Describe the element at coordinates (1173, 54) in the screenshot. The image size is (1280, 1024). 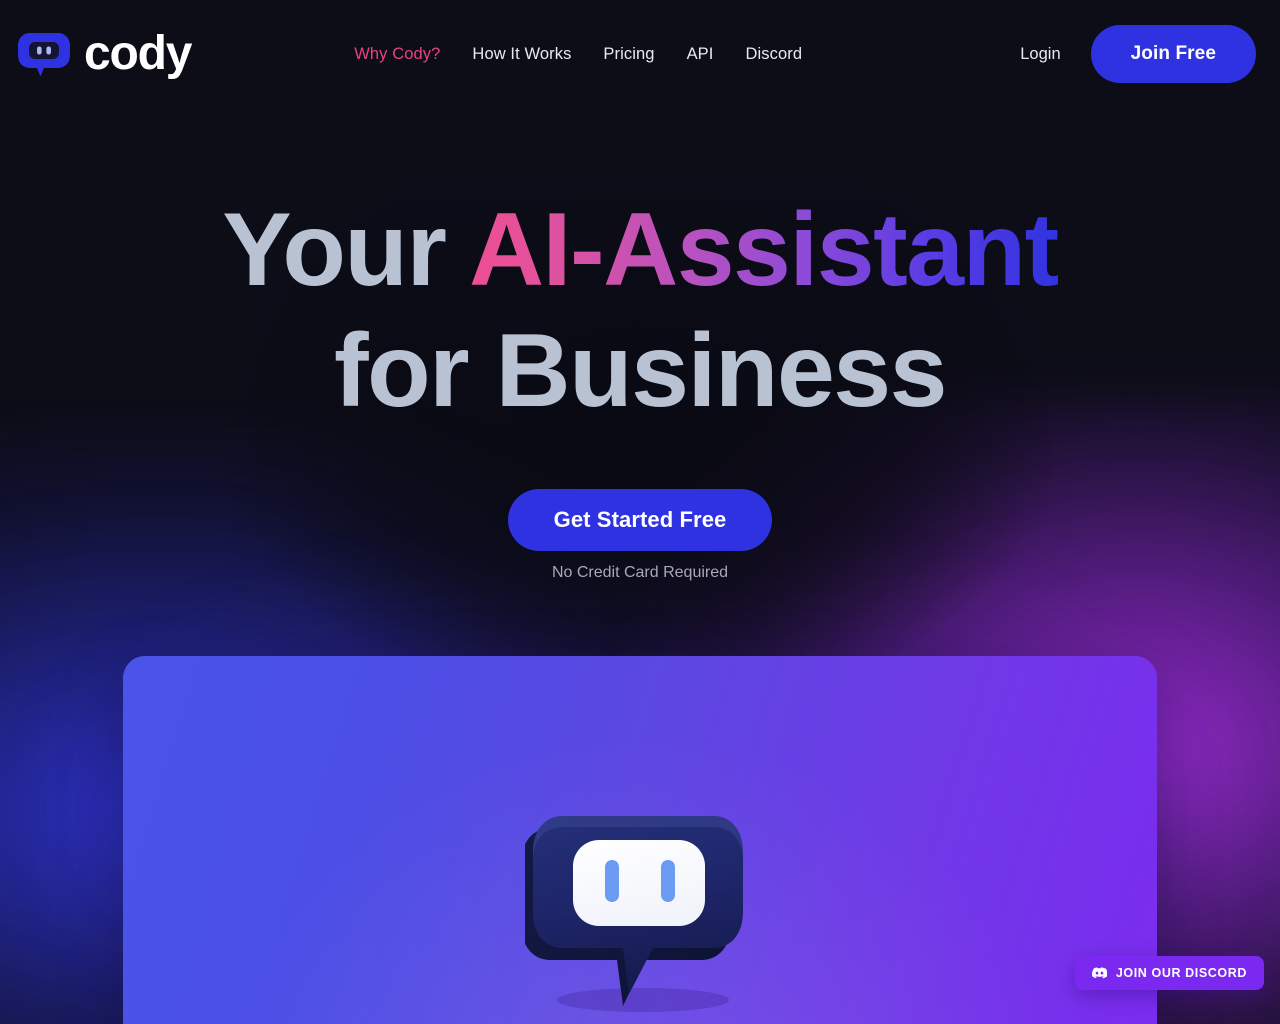
I see `join-free-button: Join Free` at that location.